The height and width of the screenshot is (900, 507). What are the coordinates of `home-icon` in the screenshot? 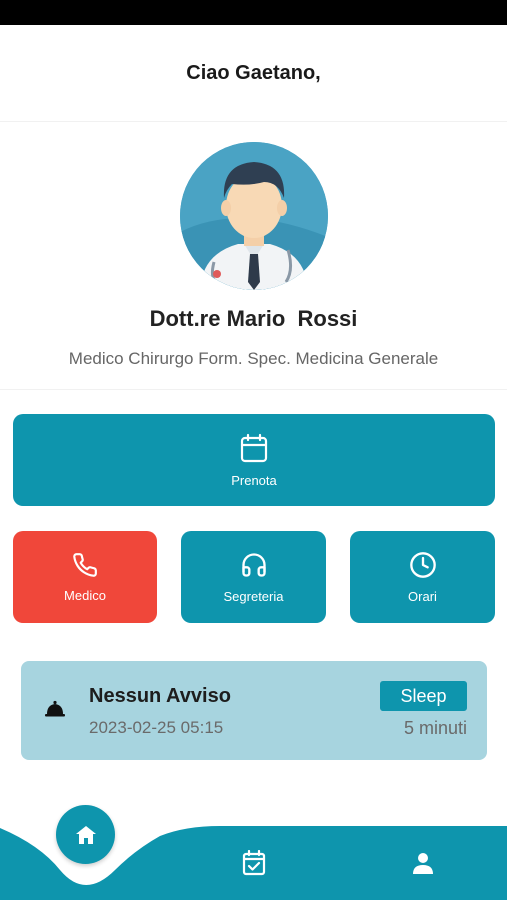 It's located at (85, 834).